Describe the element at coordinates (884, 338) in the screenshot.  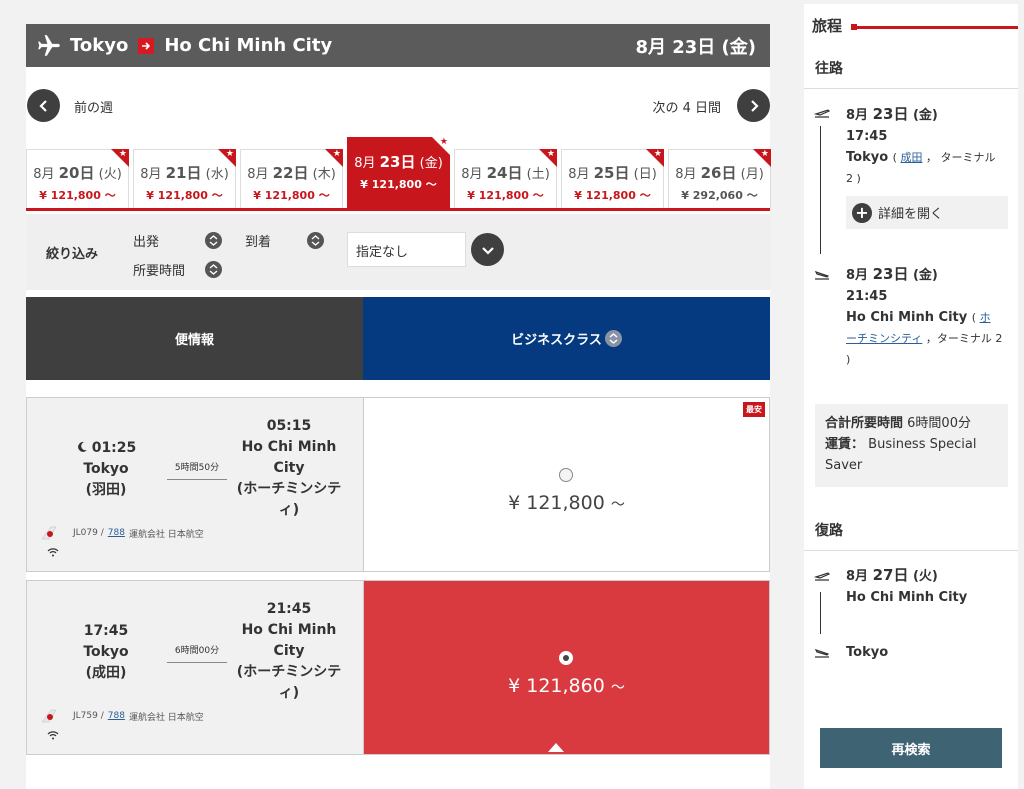
I see `hcm-airport-link-cont: ーチミンシティ` at that location.